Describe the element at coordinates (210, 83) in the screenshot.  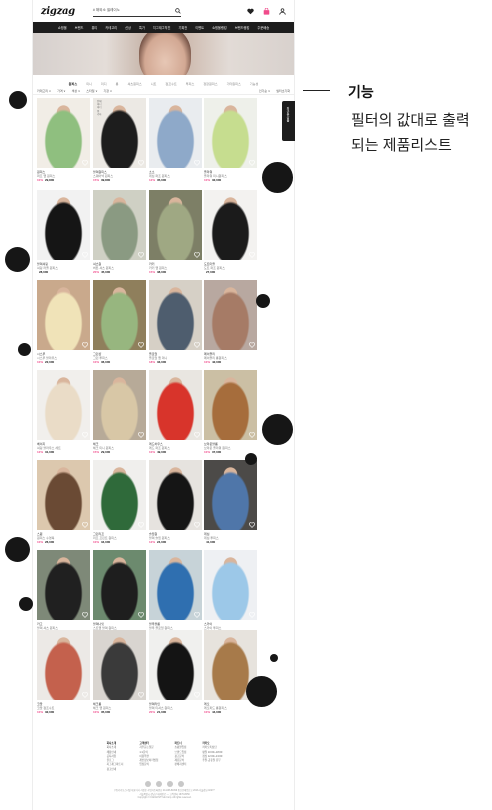
I see `category-tab: 정장원피스` at that location.